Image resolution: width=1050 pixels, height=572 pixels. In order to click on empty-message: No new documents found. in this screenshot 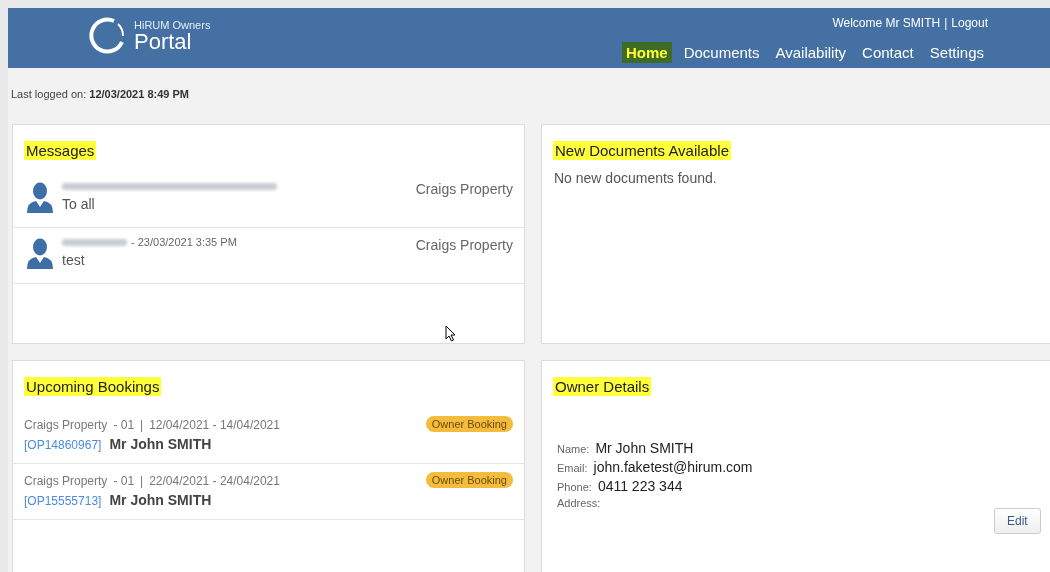, I will do `click(636, 178)`.